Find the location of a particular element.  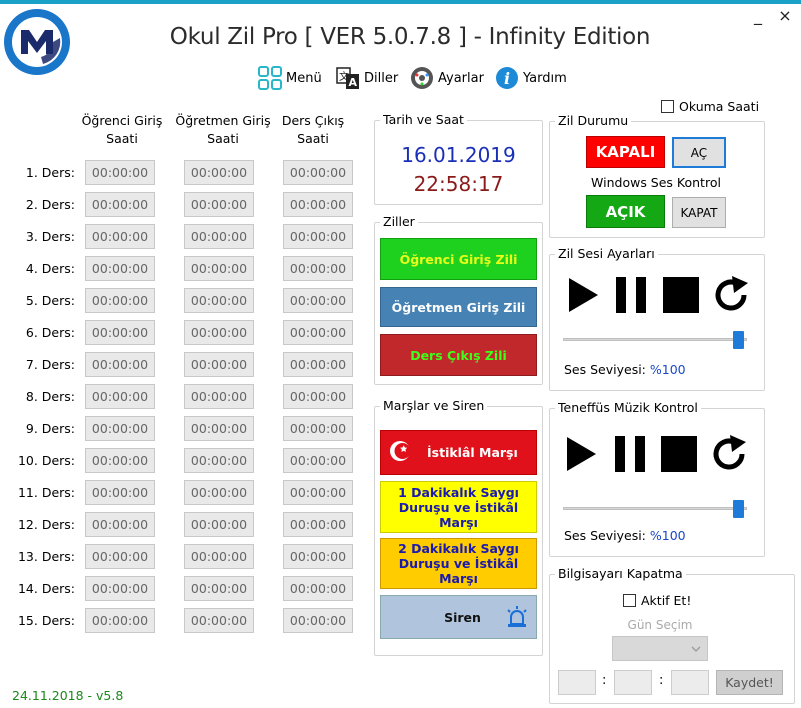

minimize-button: _ is located at coordinates (758, 15).